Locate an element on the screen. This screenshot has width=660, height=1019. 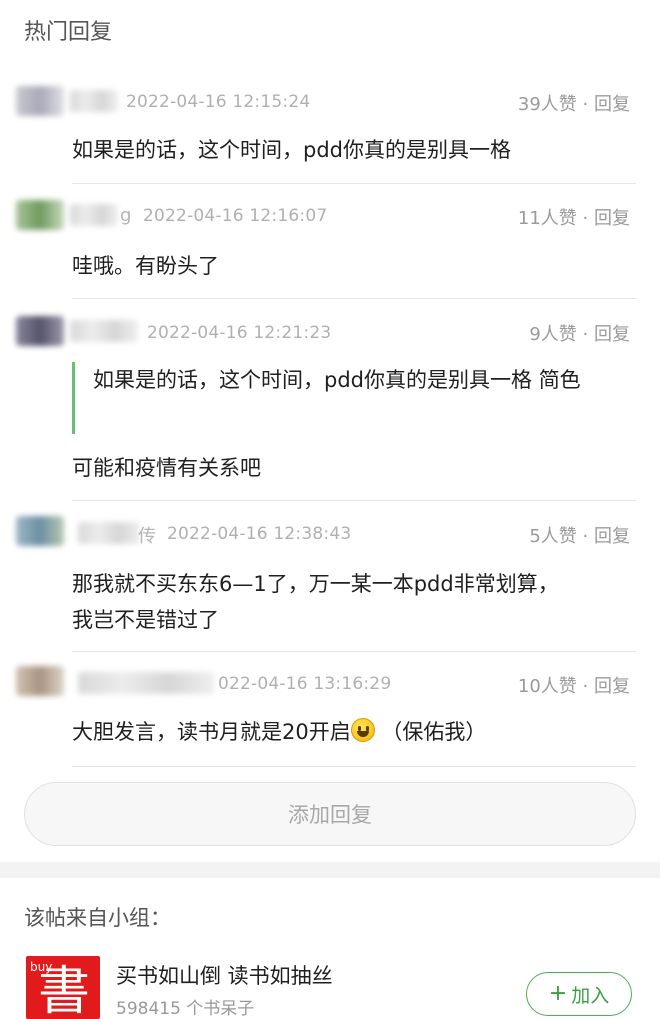
username-tail: g is located at coordinates (125, 215).